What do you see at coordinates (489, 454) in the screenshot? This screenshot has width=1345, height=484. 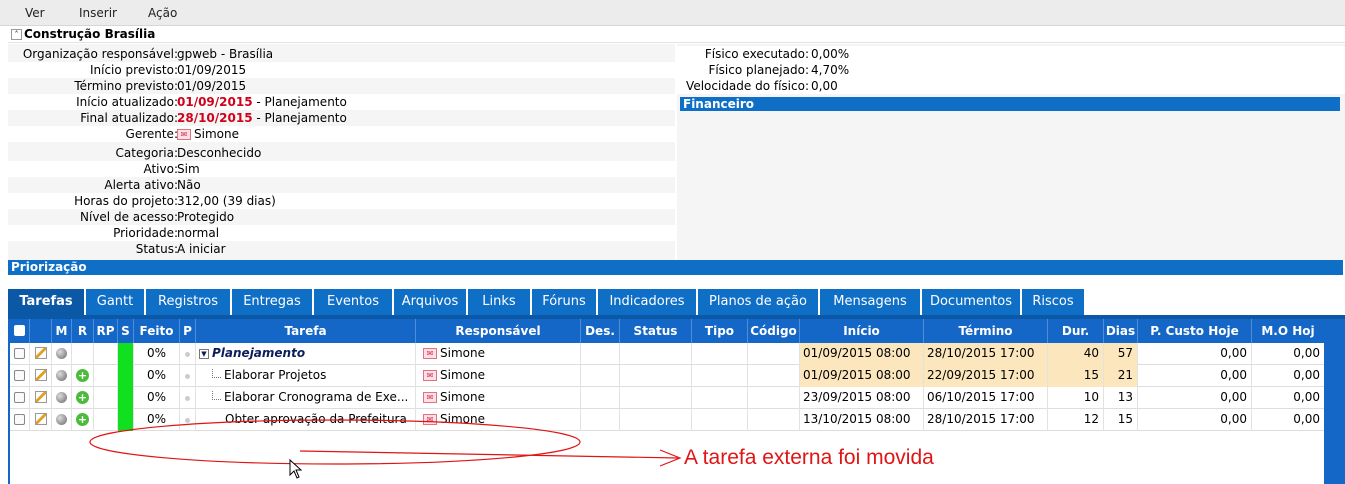 I see `annotation-arrow` at bounding box center [489, 454].